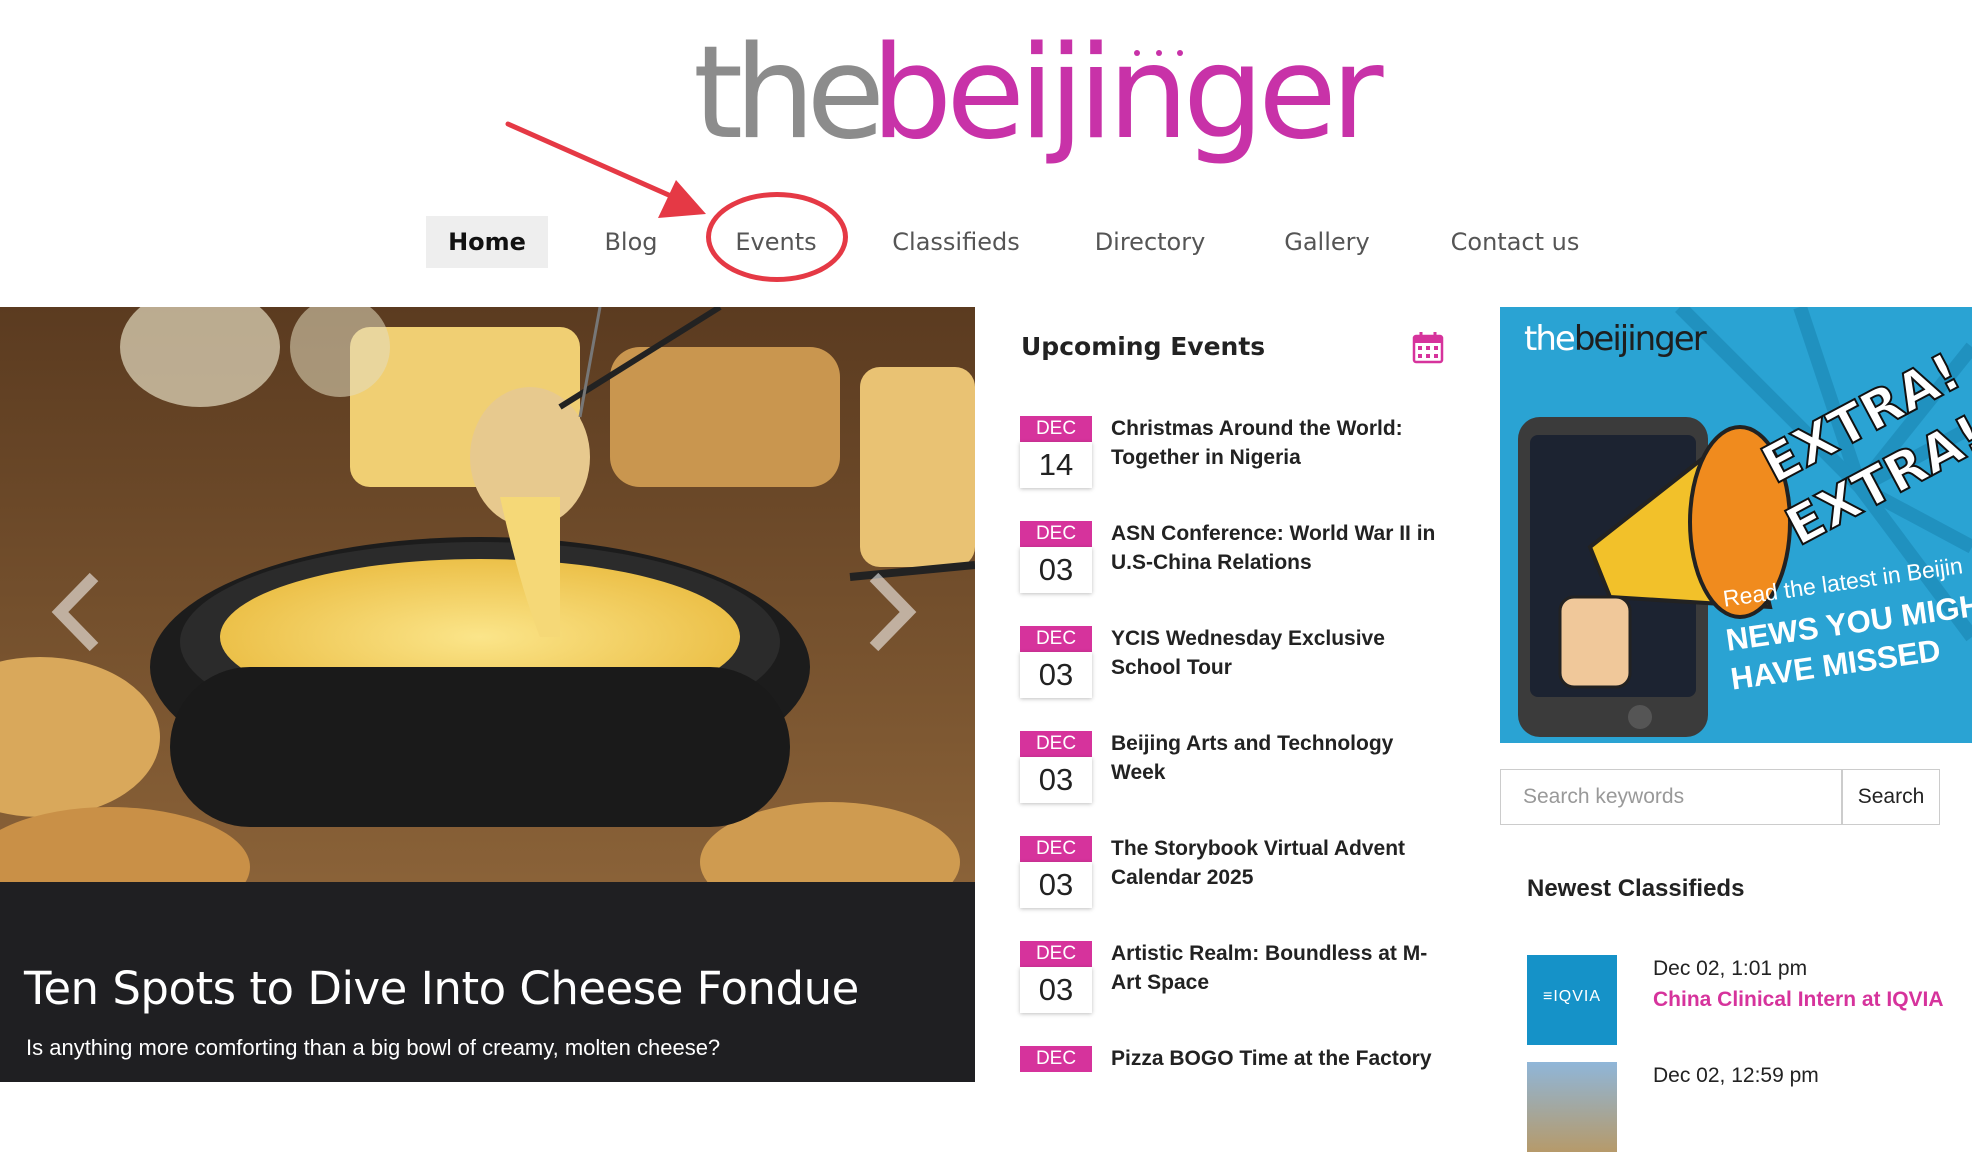  Describe the element at coordinates (1671, 797) in the screenshot. I see `search-input` at that location.